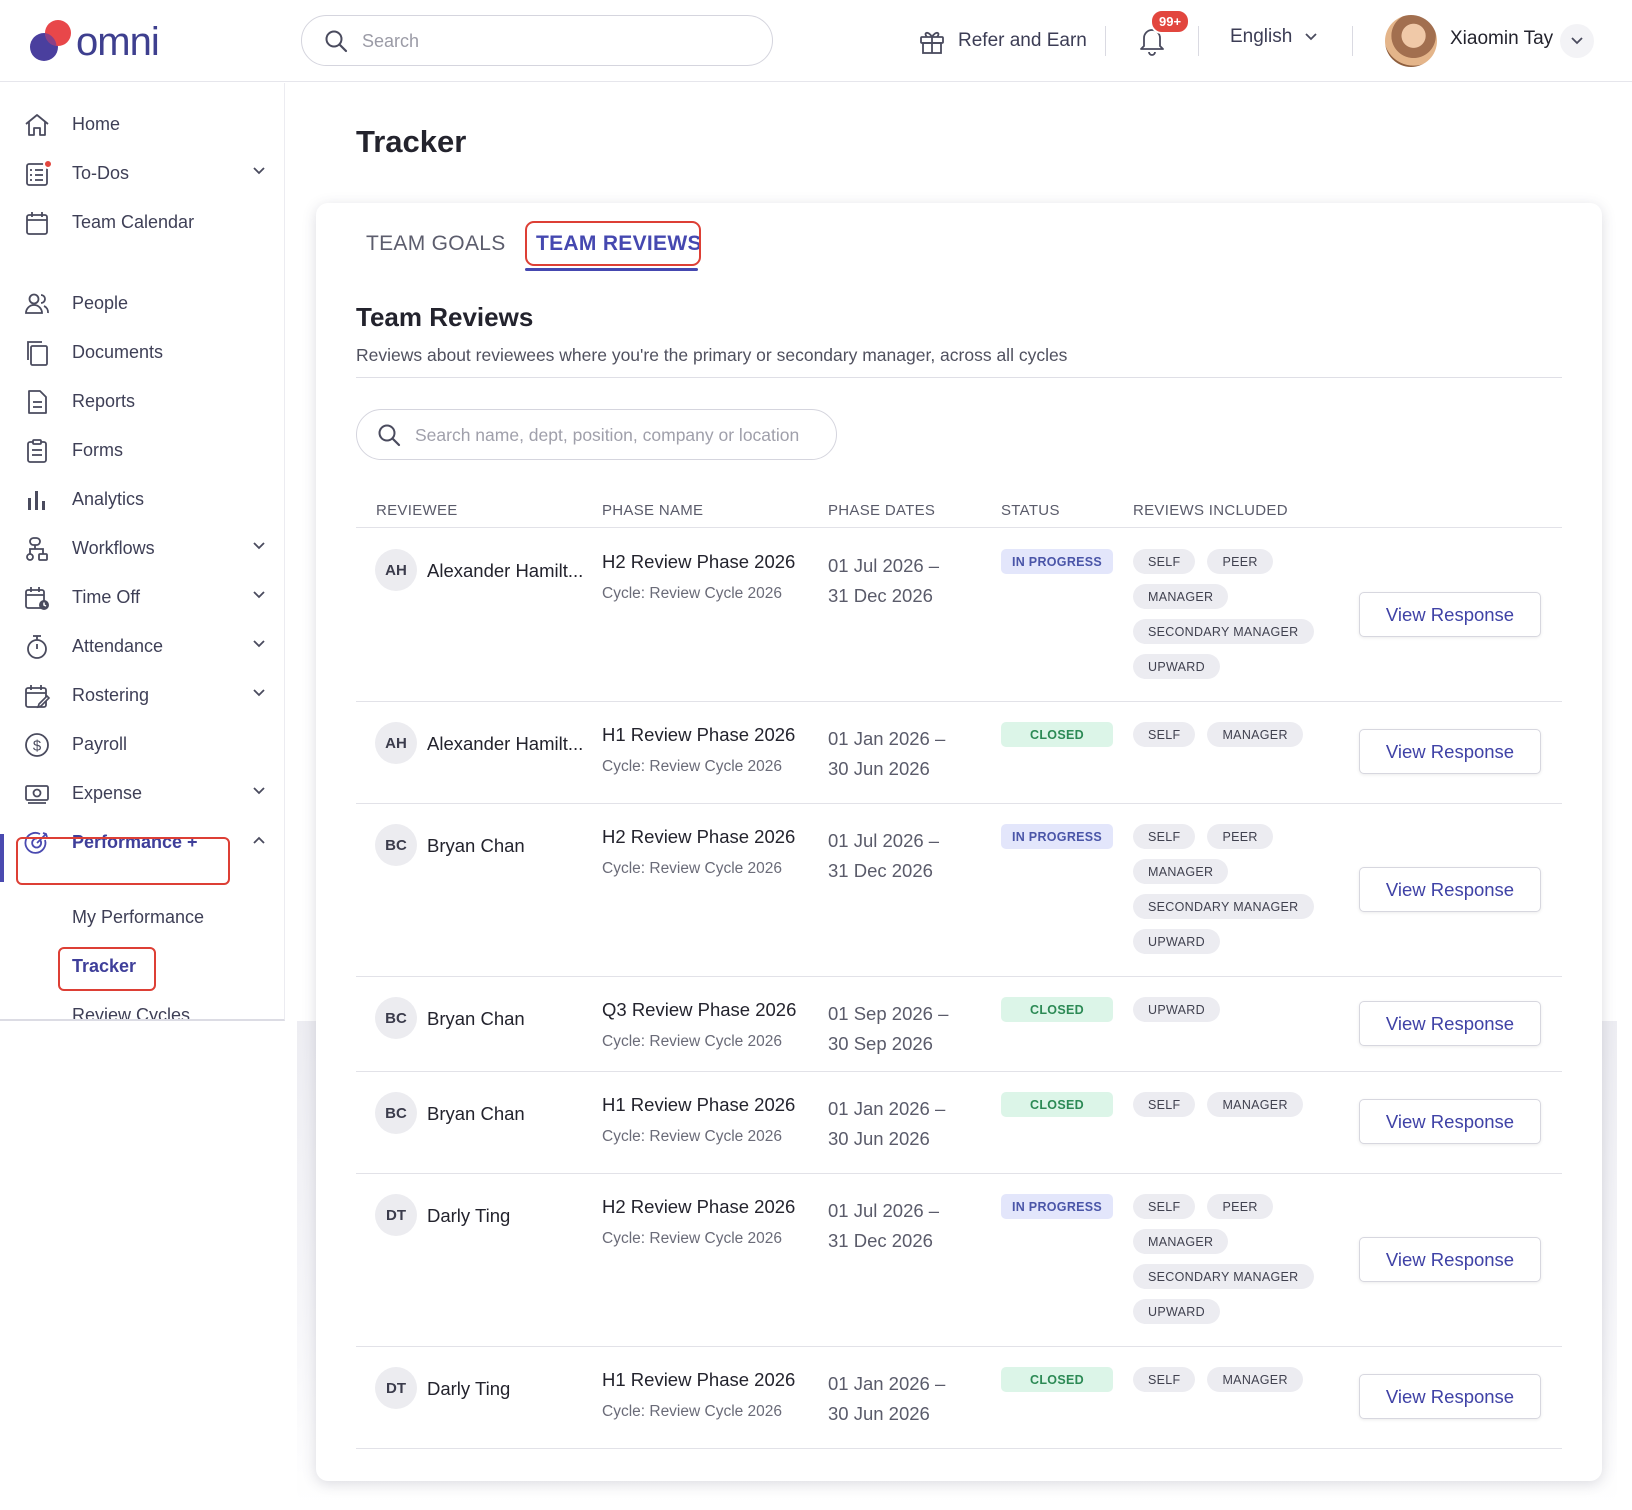 The image size is (1632, 1510). What do you see at coordinates (97, 450) in the screenshot?
I see `sidebar-item-label: Forms` at bounding box center [97, 450].